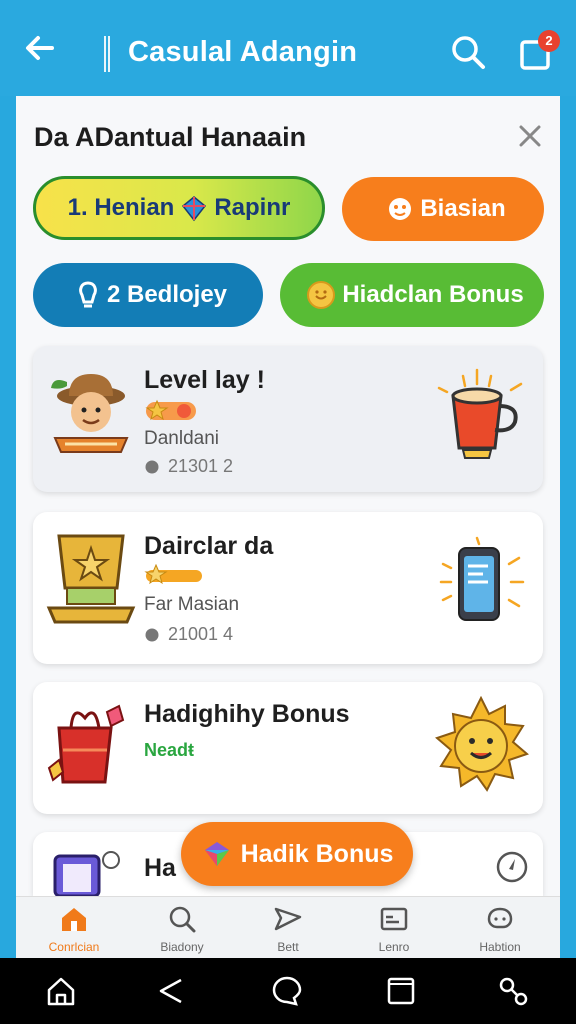  I want to click on bottom-nav: Conrlcian Biadony Bett Lenro Habtion, so click(288, 927).